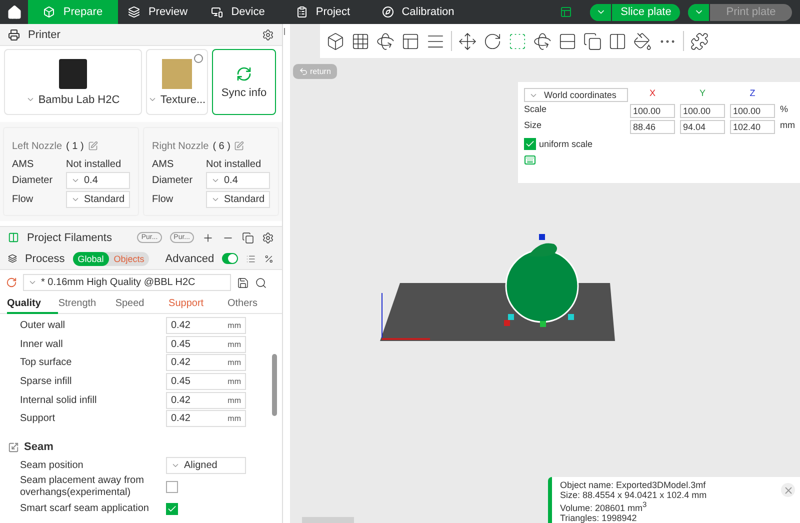  I want to click on paint-bucket-icon, so click(642, 41).